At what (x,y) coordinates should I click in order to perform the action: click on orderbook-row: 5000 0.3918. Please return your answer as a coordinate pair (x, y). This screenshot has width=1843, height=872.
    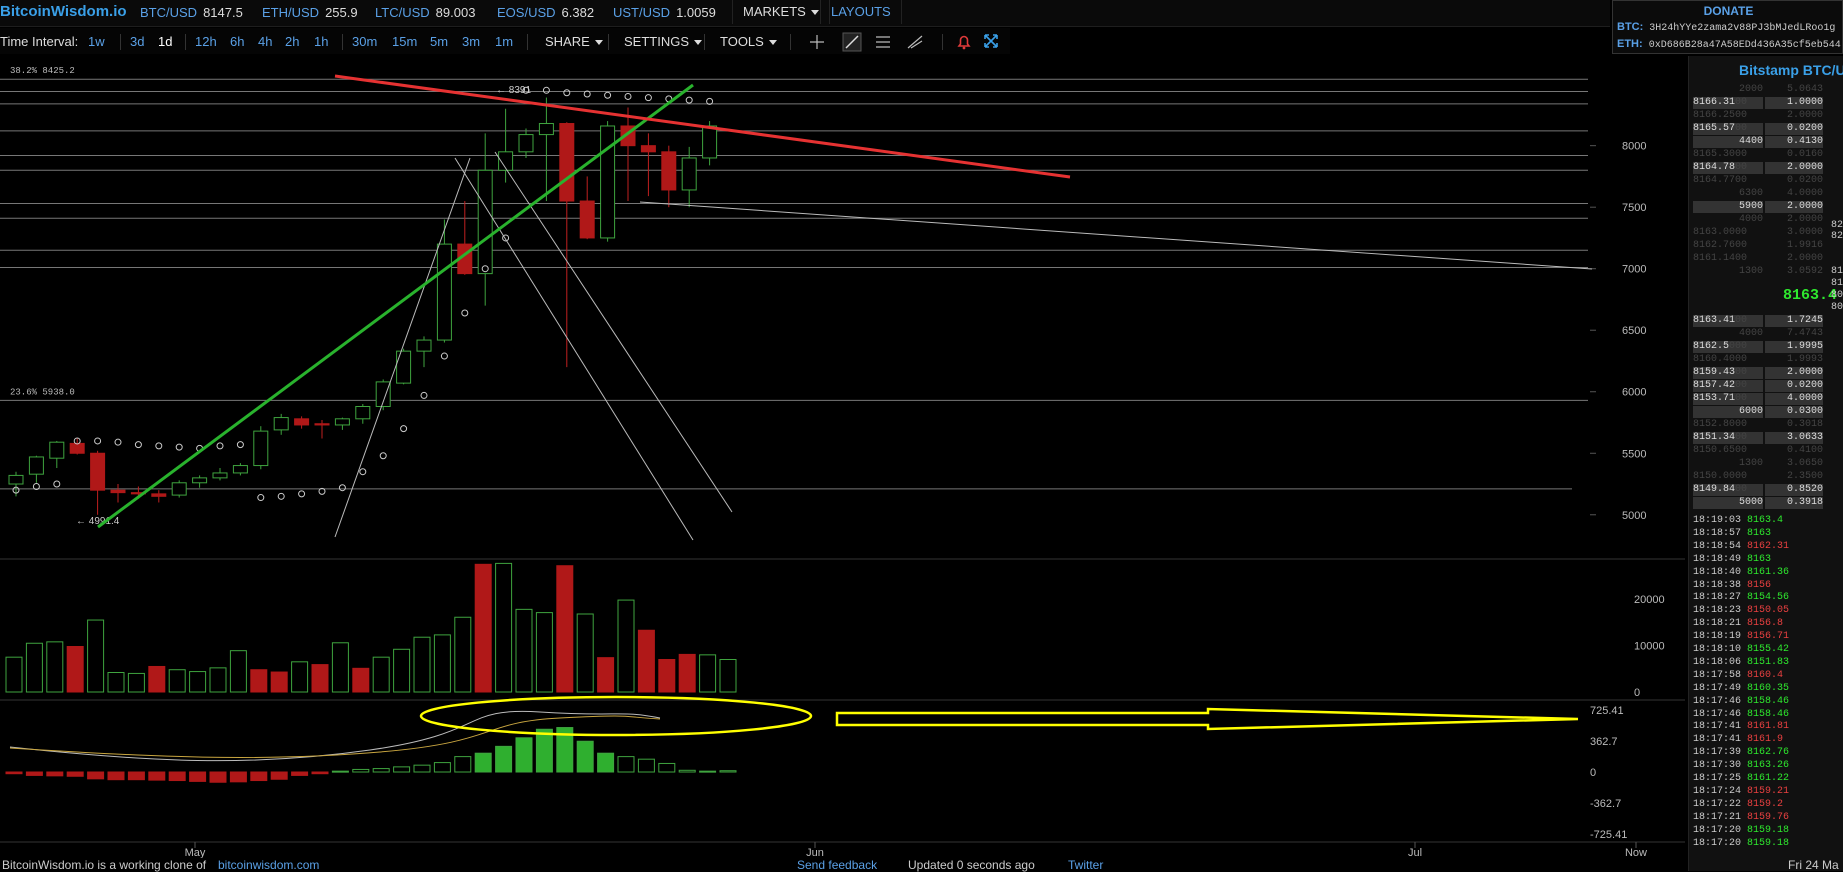
    Looking at the image, I should click on (1758, 503).